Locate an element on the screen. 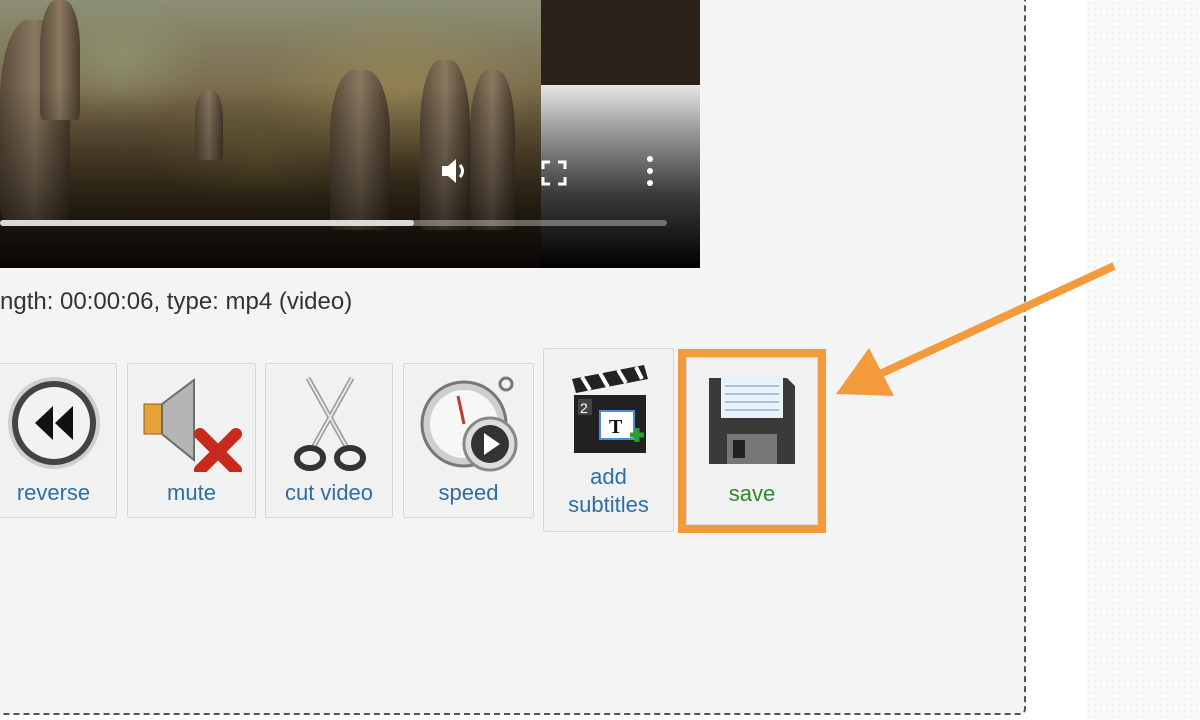 This screenshot has height=720, width=1200. pointer-arrow is located at coordinates (976, 329).